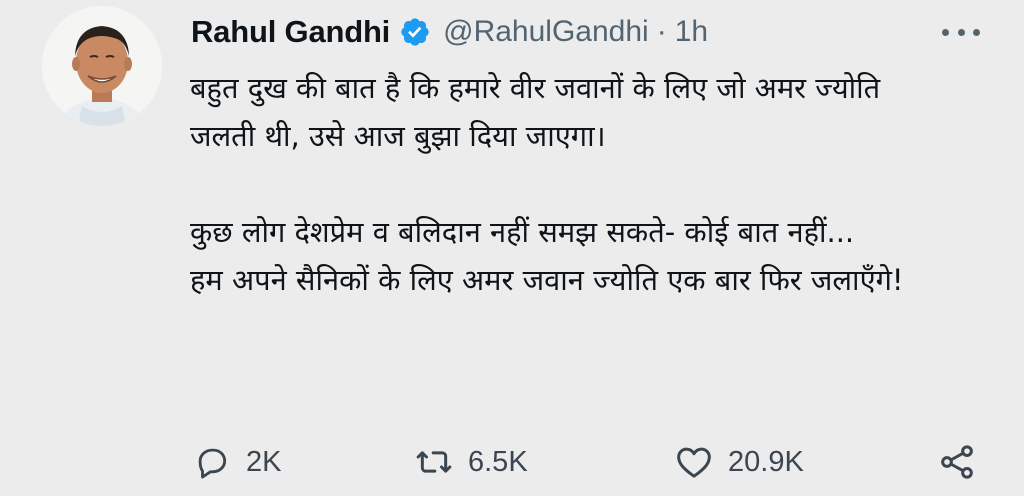  I want to click on tweet-timestamp: 1h, so click(691, 32).